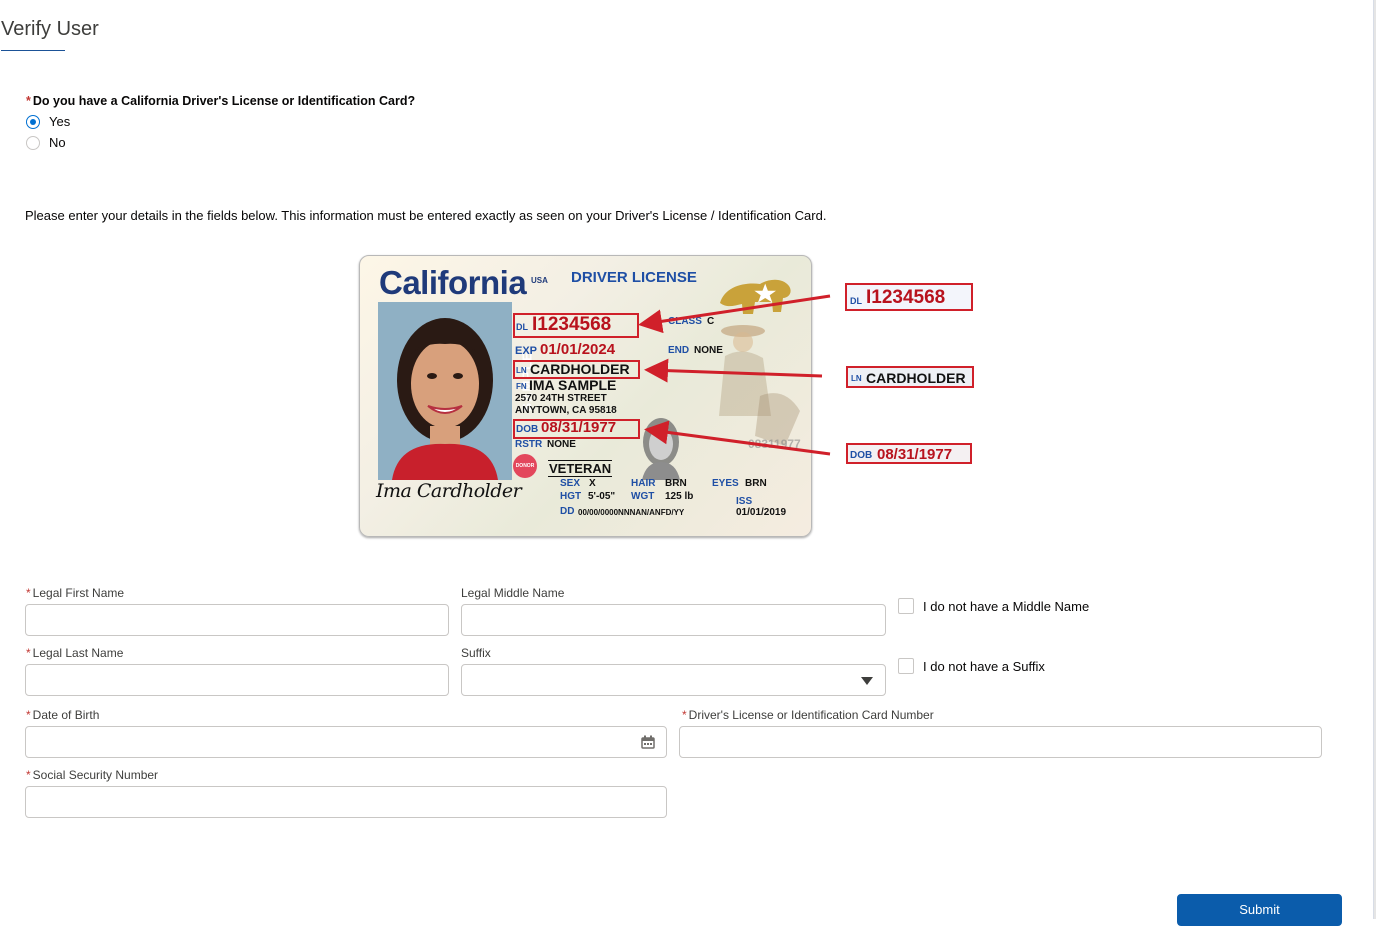  I want to click on no-middle-name-option: I do not have a Middle Name, so click(993, 606).